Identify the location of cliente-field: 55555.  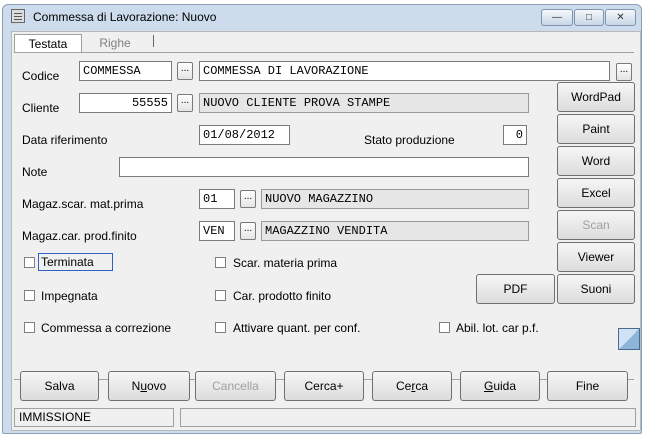
(125, 103).